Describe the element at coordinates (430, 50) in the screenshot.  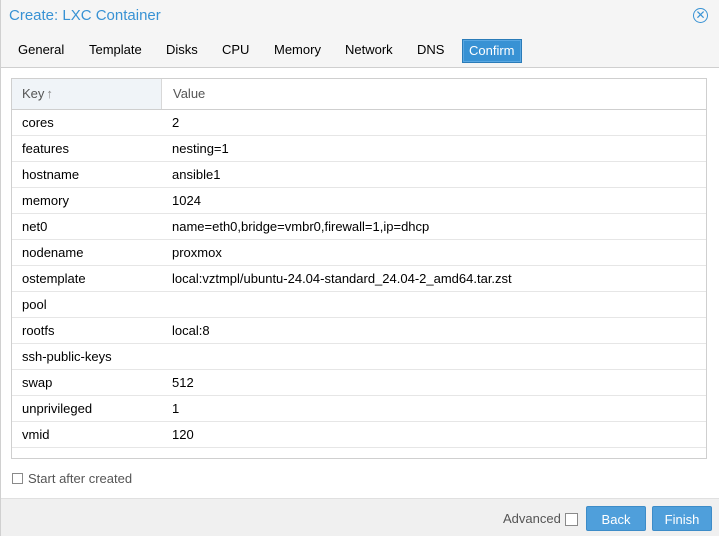
I see `tab-dns: DNS` at that location.